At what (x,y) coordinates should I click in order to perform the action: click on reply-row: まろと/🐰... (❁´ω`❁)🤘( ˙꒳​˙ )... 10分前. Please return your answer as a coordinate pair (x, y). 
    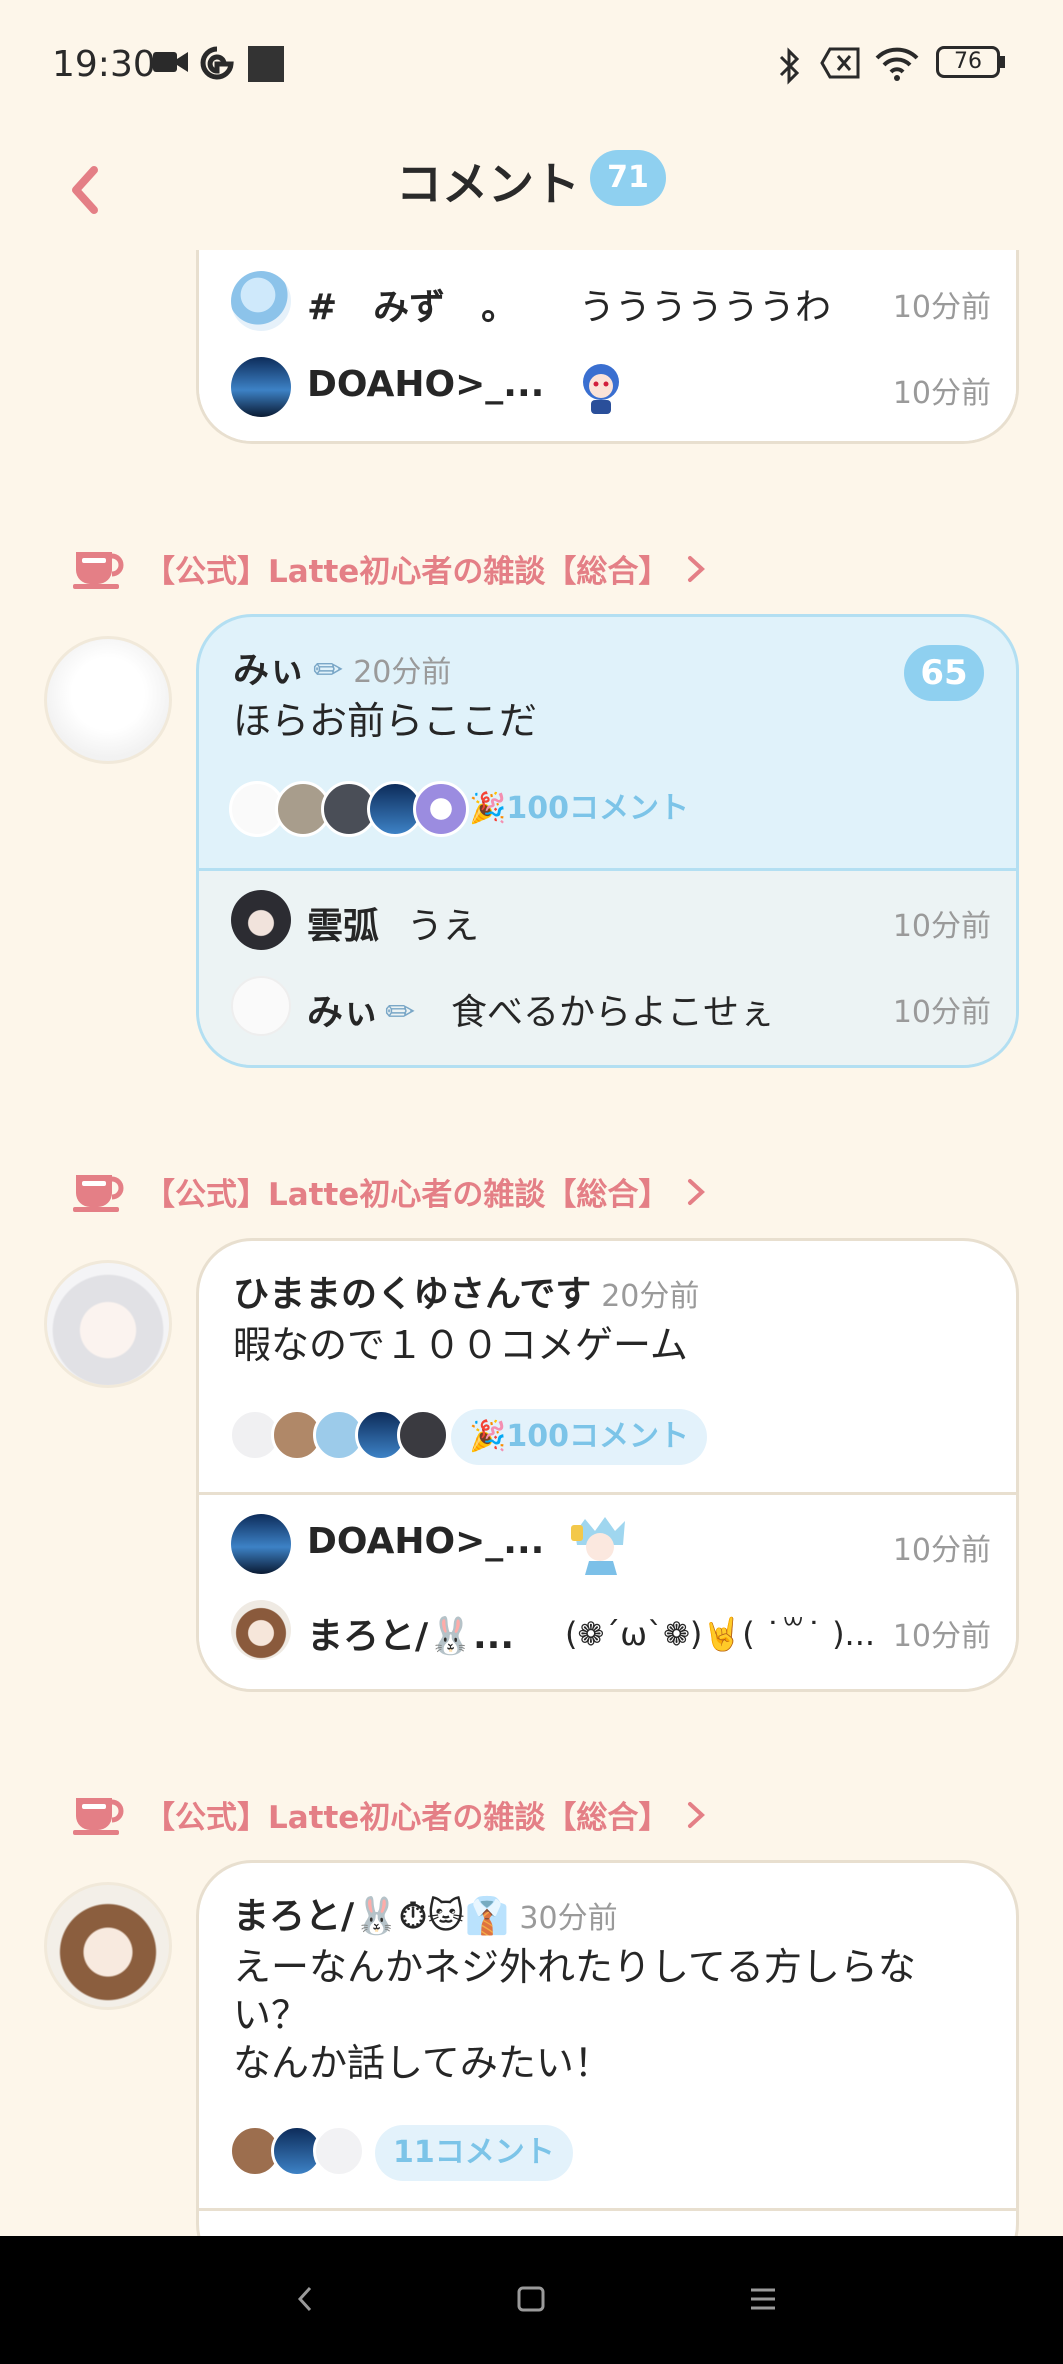
    Looking at the image, I should click on (611, 1630).